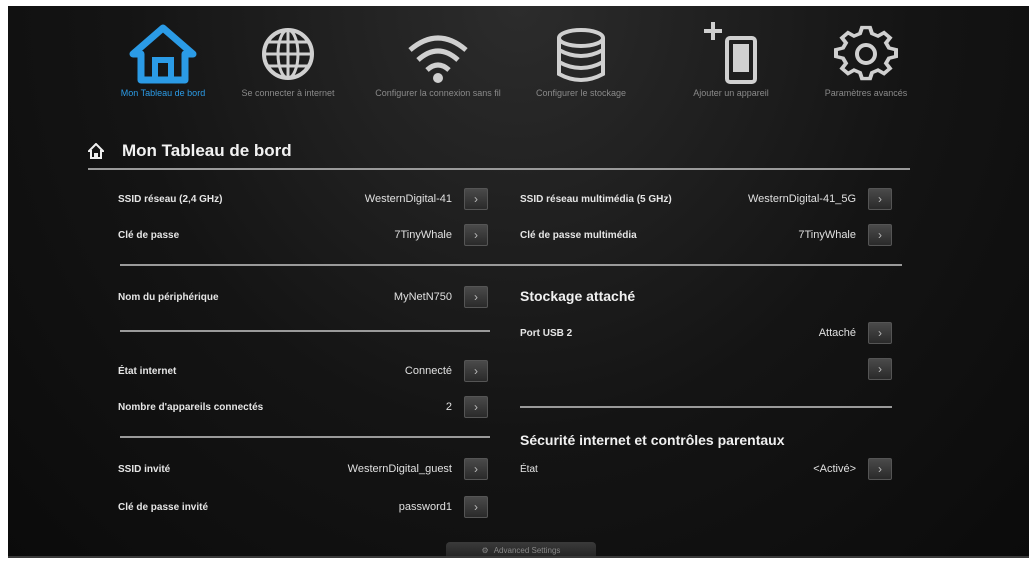  What do you see at coordinates (438, 93) in the screenshot?
I see `nav-wireless-label: Configurer la connexion sans fil` at bounding box center [438, 93].